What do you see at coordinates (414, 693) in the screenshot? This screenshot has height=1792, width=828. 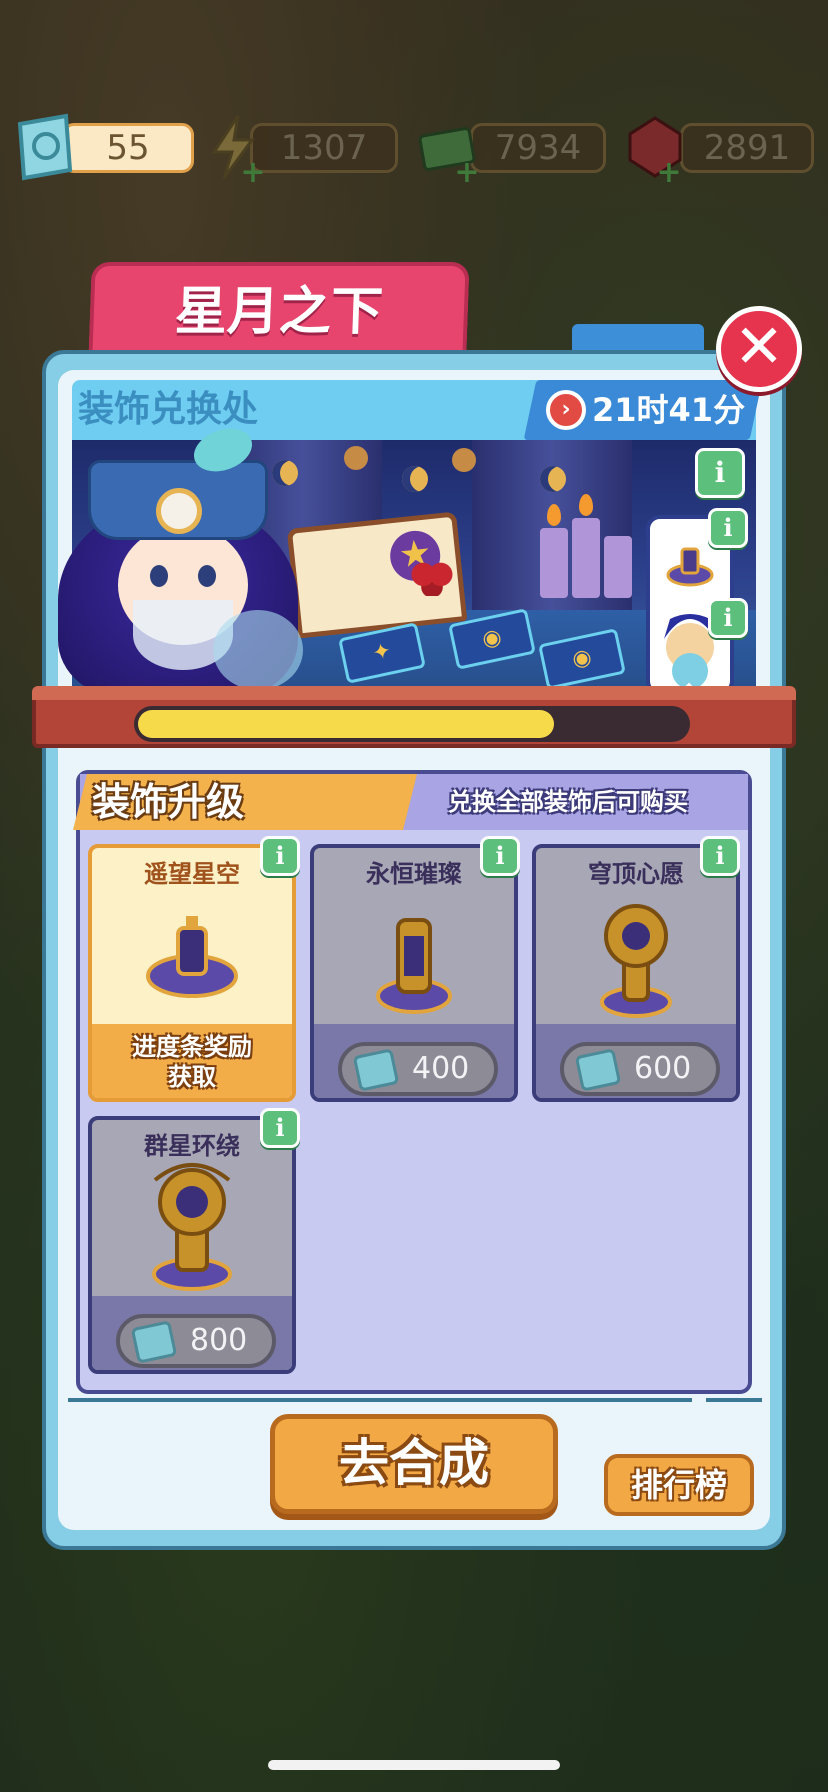 I see `shelf-top` at bounding box center [414, 693].